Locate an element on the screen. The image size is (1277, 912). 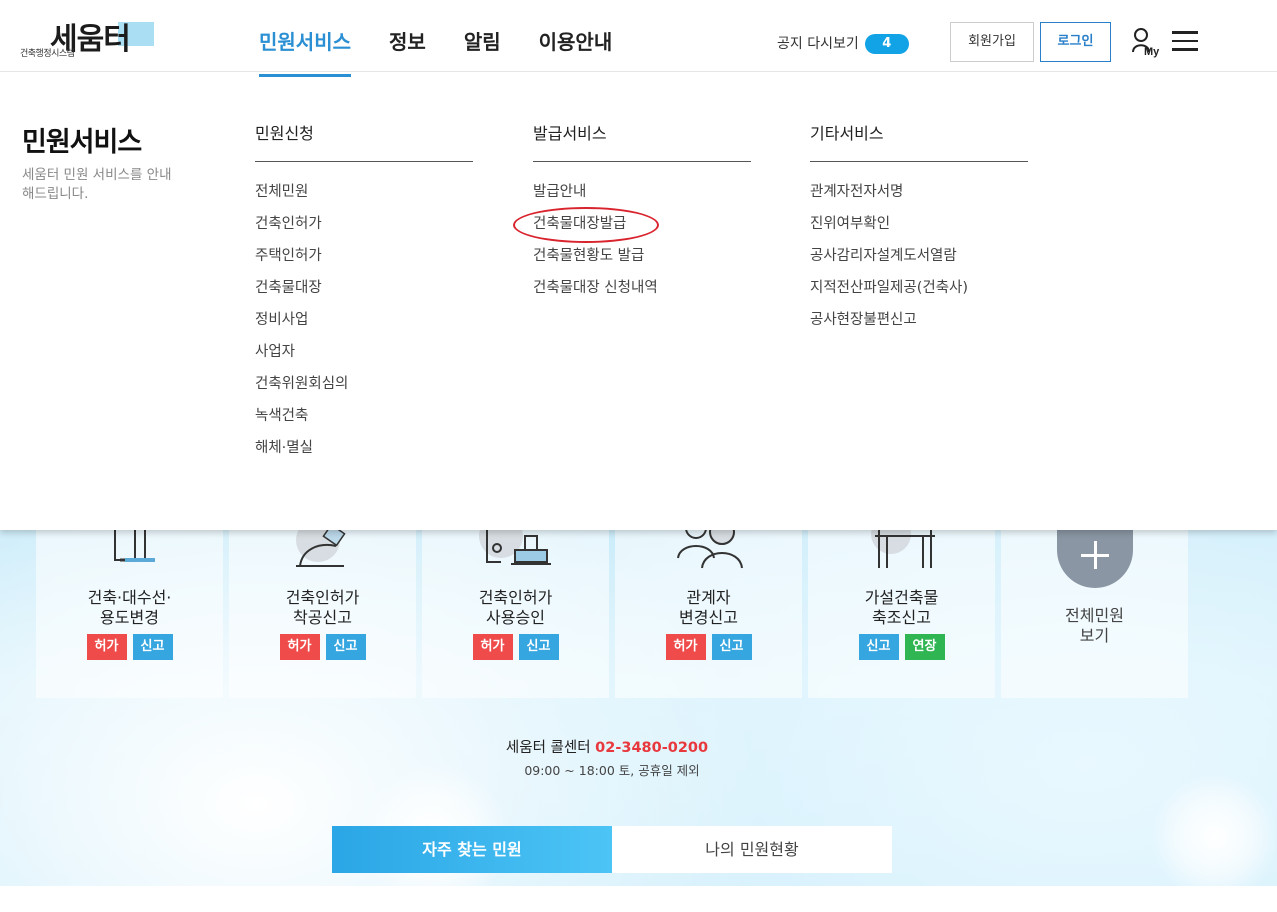
menu-item: 발급안내 is located at coordinates (642, 192).